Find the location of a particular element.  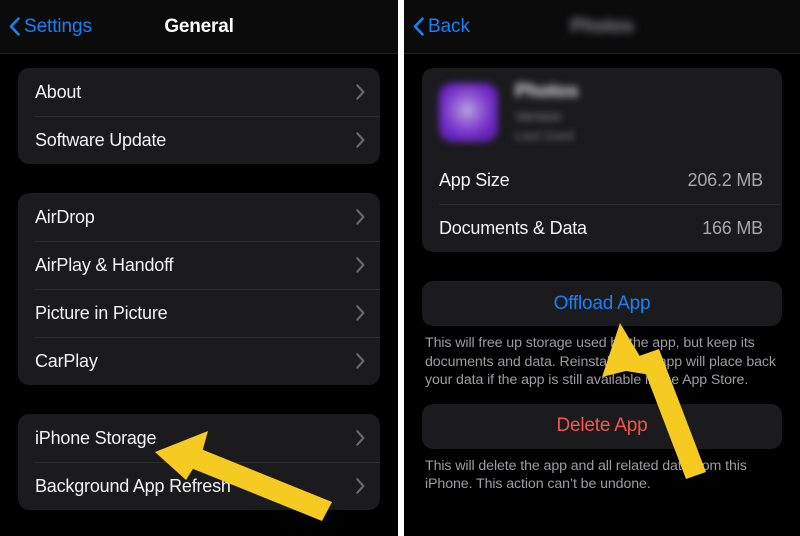

back-button-label: Settings is located at coordinates (58, 26).